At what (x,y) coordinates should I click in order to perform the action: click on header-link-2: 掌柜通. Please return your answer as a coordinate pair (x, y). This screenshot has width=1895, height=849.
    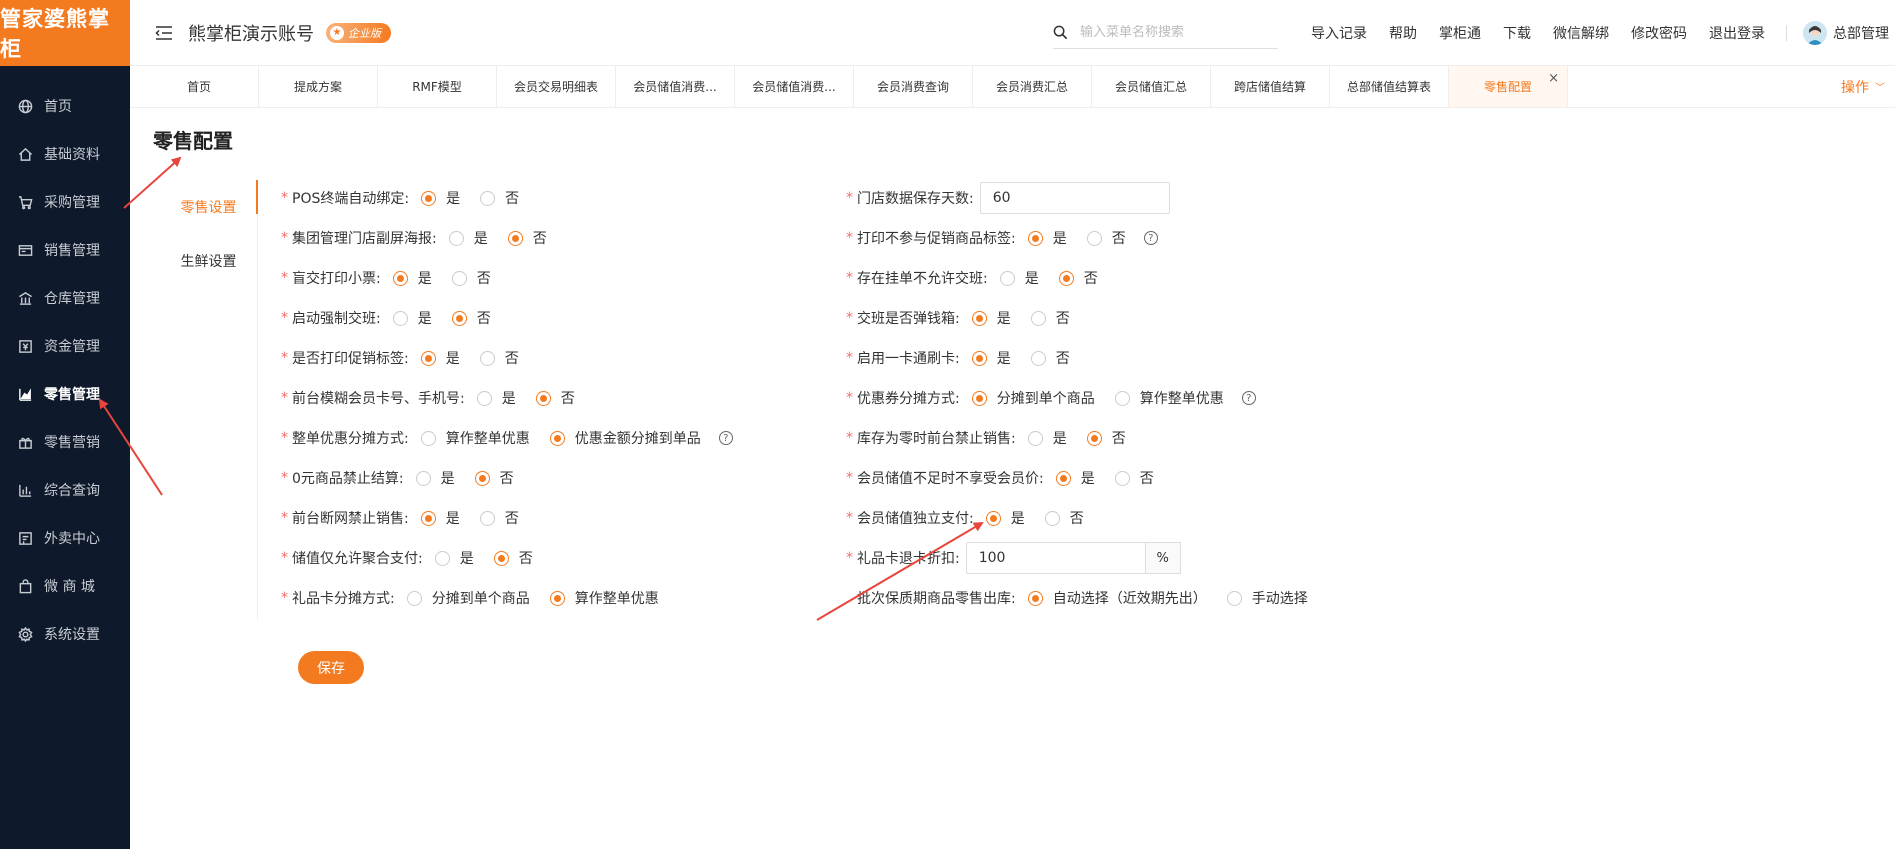
    Looking at the image, I should click on (1460, 33).